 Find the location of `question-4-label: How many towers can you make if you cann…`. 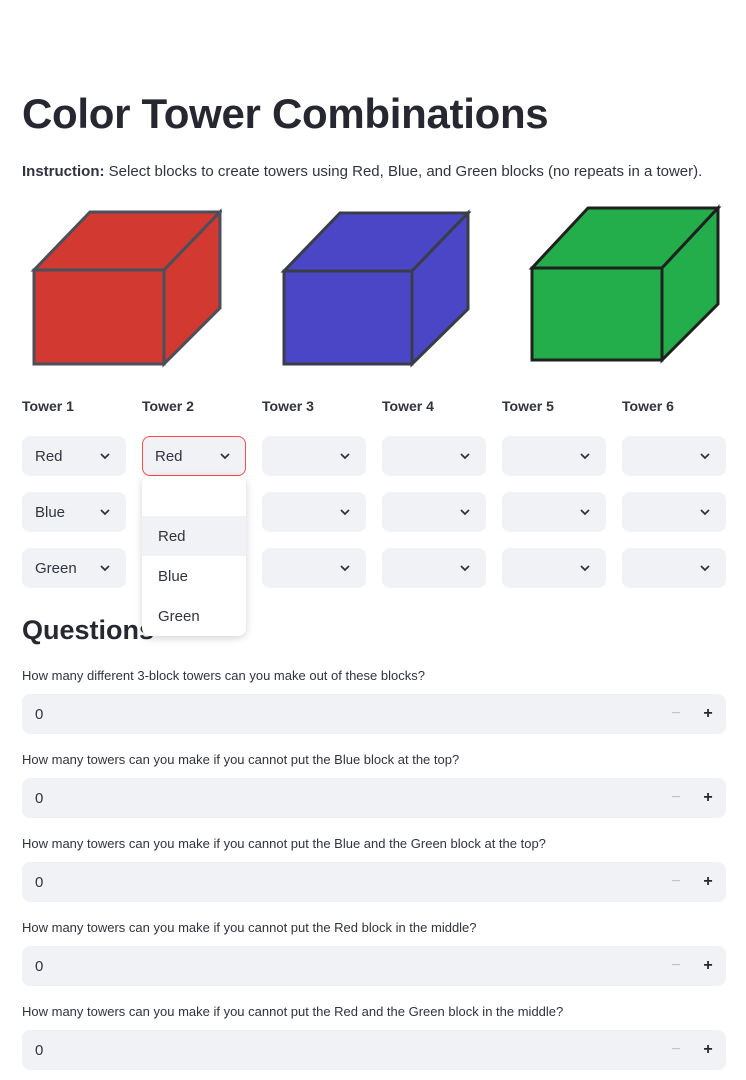

question-4-label: How many towers can you make if you cann… is located at coordinates (249, 927).